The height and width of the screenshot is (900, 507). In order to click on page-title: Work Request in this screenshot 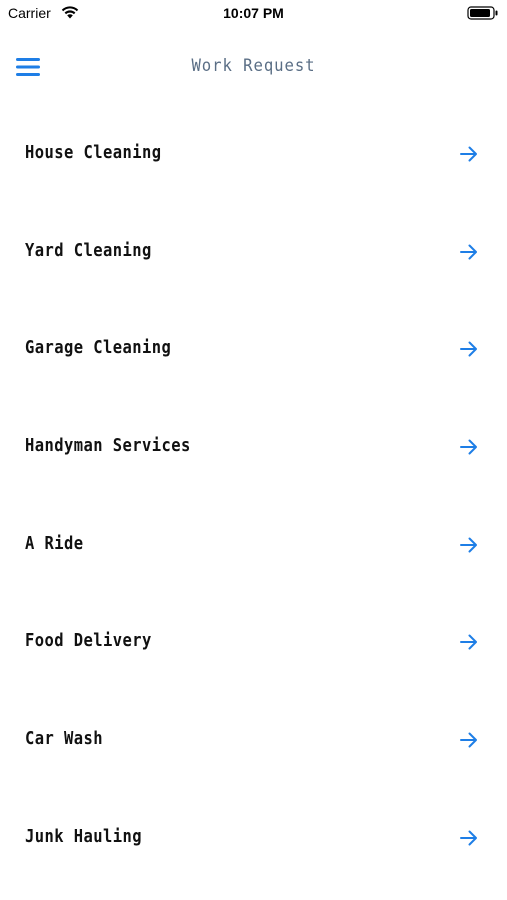, I will do `click(253, 66)`.